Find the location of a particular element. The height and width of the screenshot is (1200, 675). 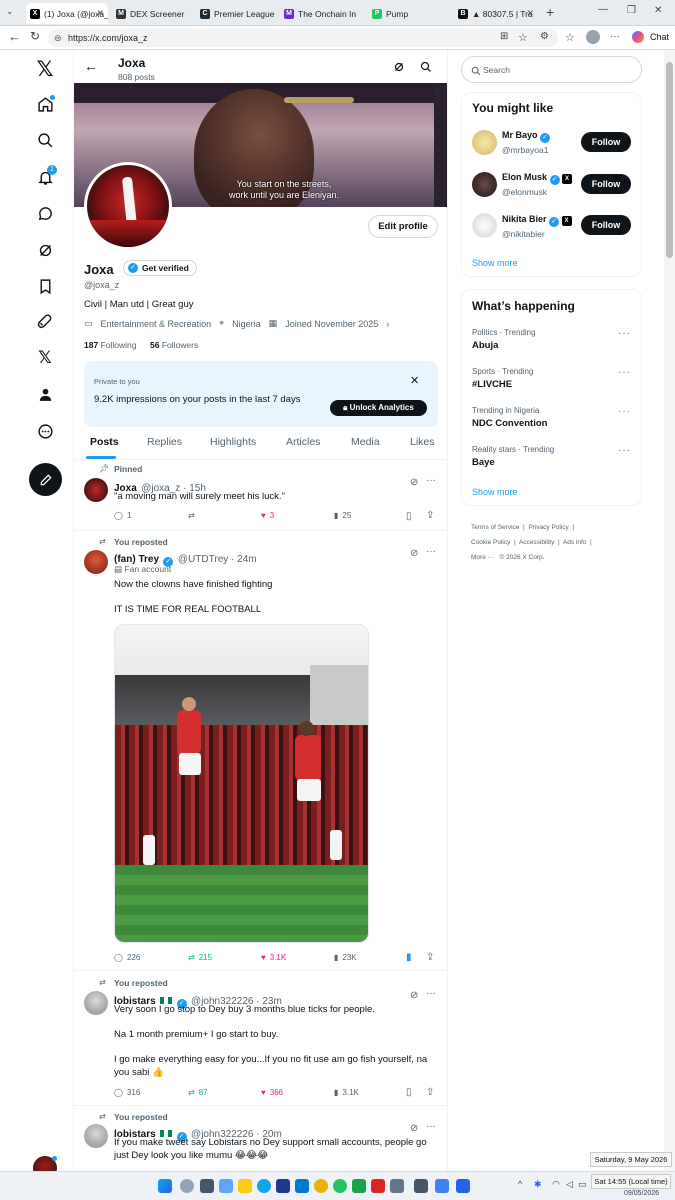

trend-item: Reality stars · Trending Baye is located at coordinates (513, 456).